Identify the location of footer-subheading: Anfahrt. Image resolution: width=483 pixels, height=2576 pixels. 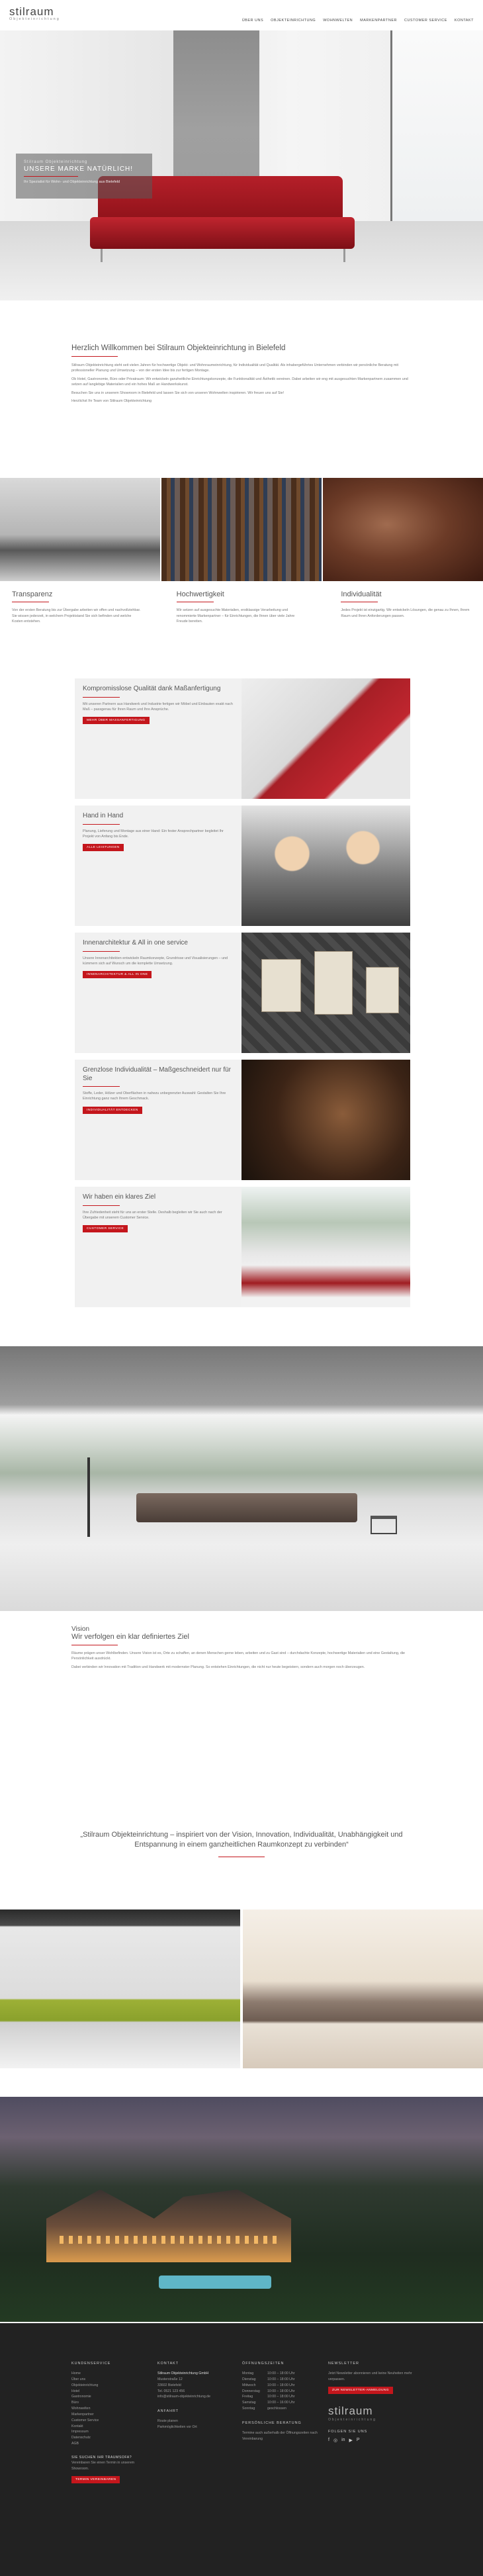
(168, 2411).